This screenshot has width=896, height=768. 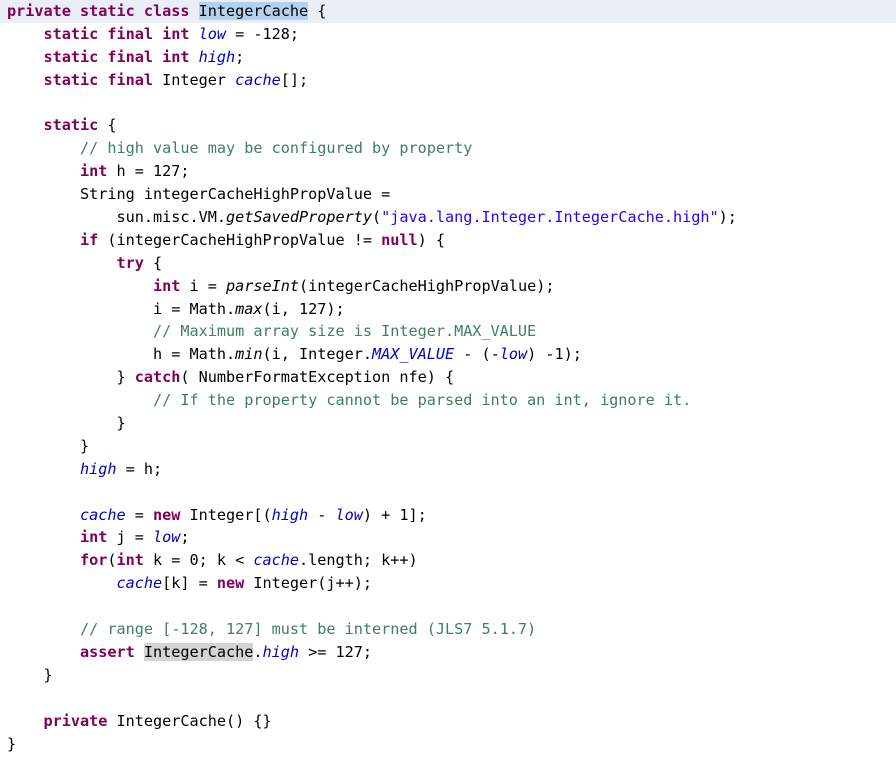 What do you see at coordinates (189, 583) in the screenshot?
I see `code-token-plain: [k] =` at bounding box center [189, 583].